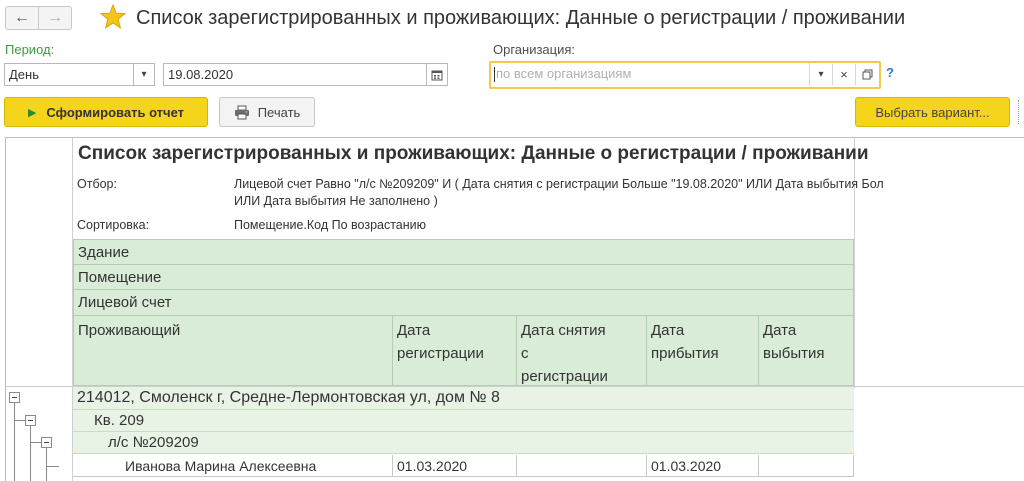  Describe the element at coordinates (463, 277) in the screenshot. I see `header-apartment: Помещение` at that location.